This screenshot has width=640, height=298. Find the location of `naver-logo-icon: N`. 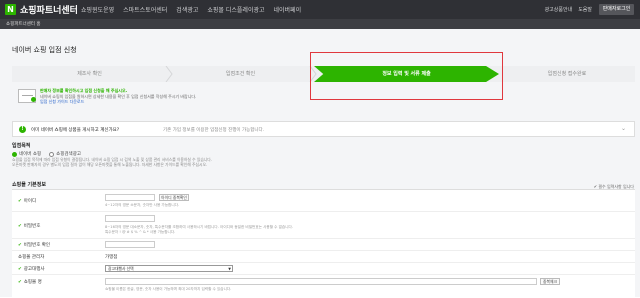

naver-logo-icon: N is located at coordinates (10, 9).